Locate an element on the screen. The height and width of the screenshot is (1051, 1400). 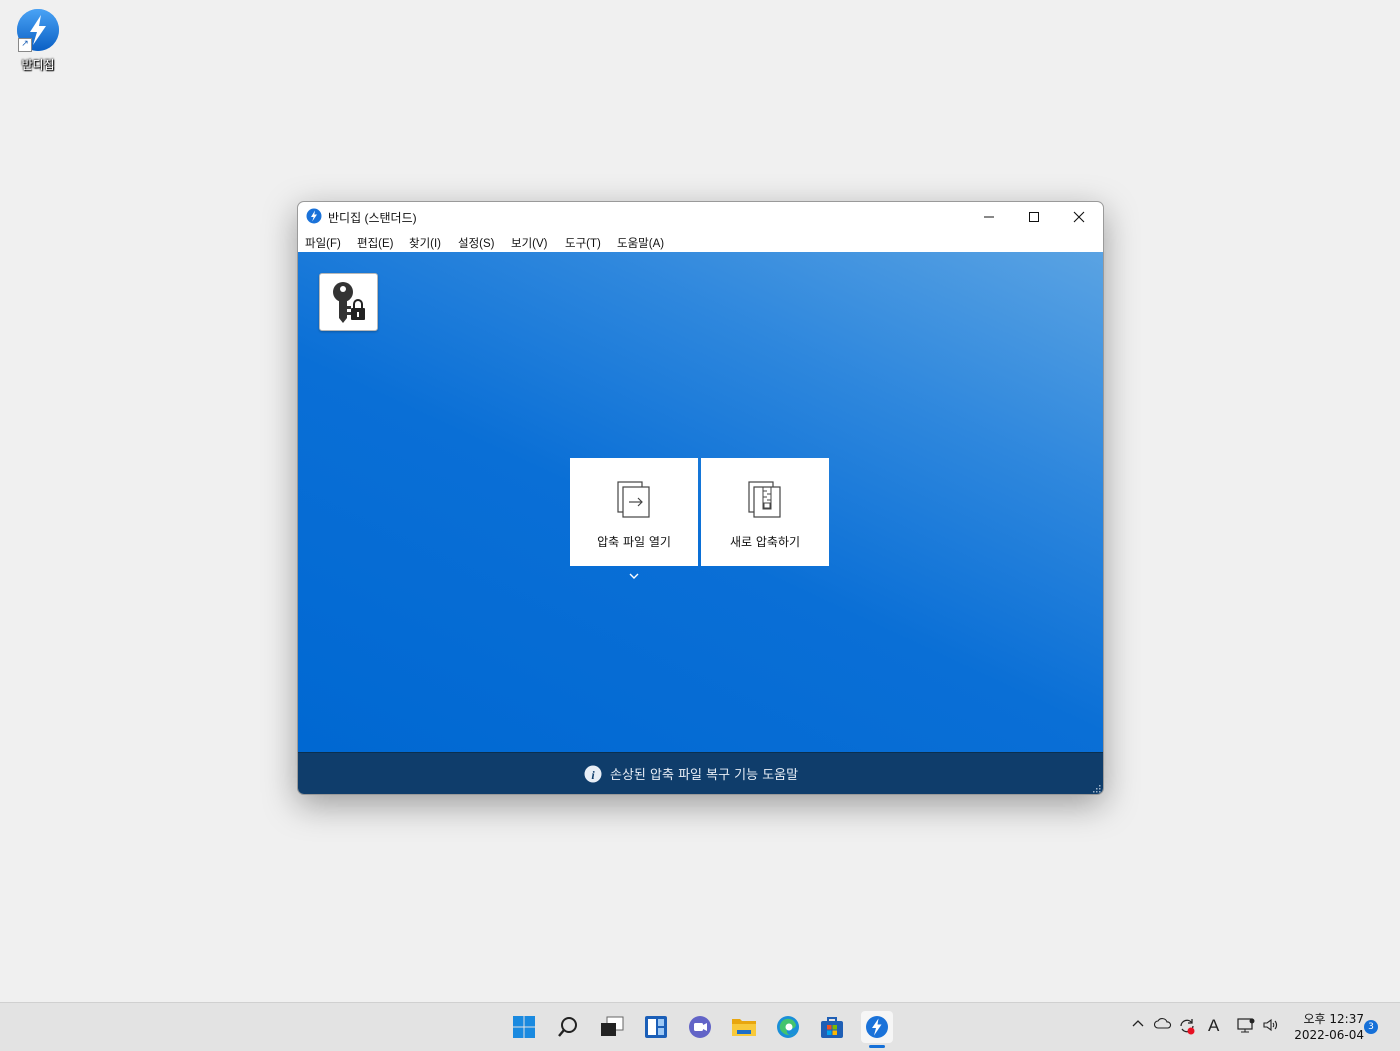
network-icon is located at coordinates (1246, 1025).